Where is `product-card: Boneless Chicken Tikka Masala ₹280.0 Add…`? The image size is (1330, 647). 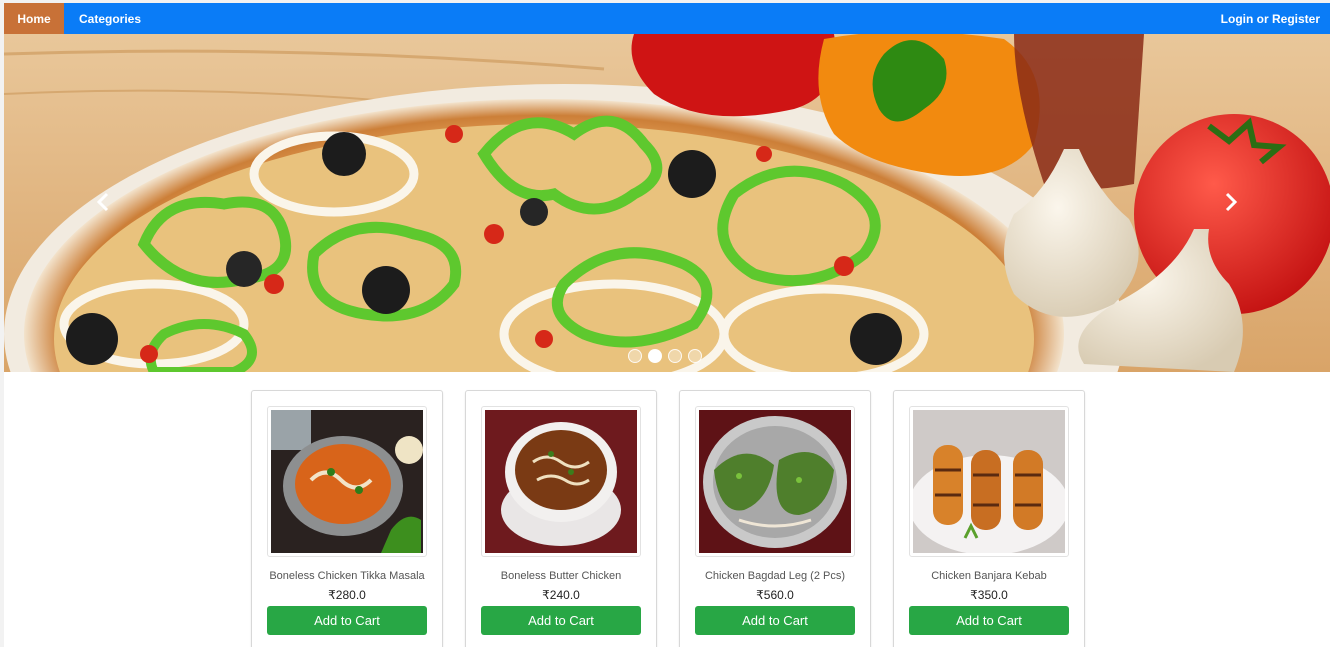 product-card: Boneless Chicken Tikka Masala ₹280.0 Add… is located at coordinates (347, 518).